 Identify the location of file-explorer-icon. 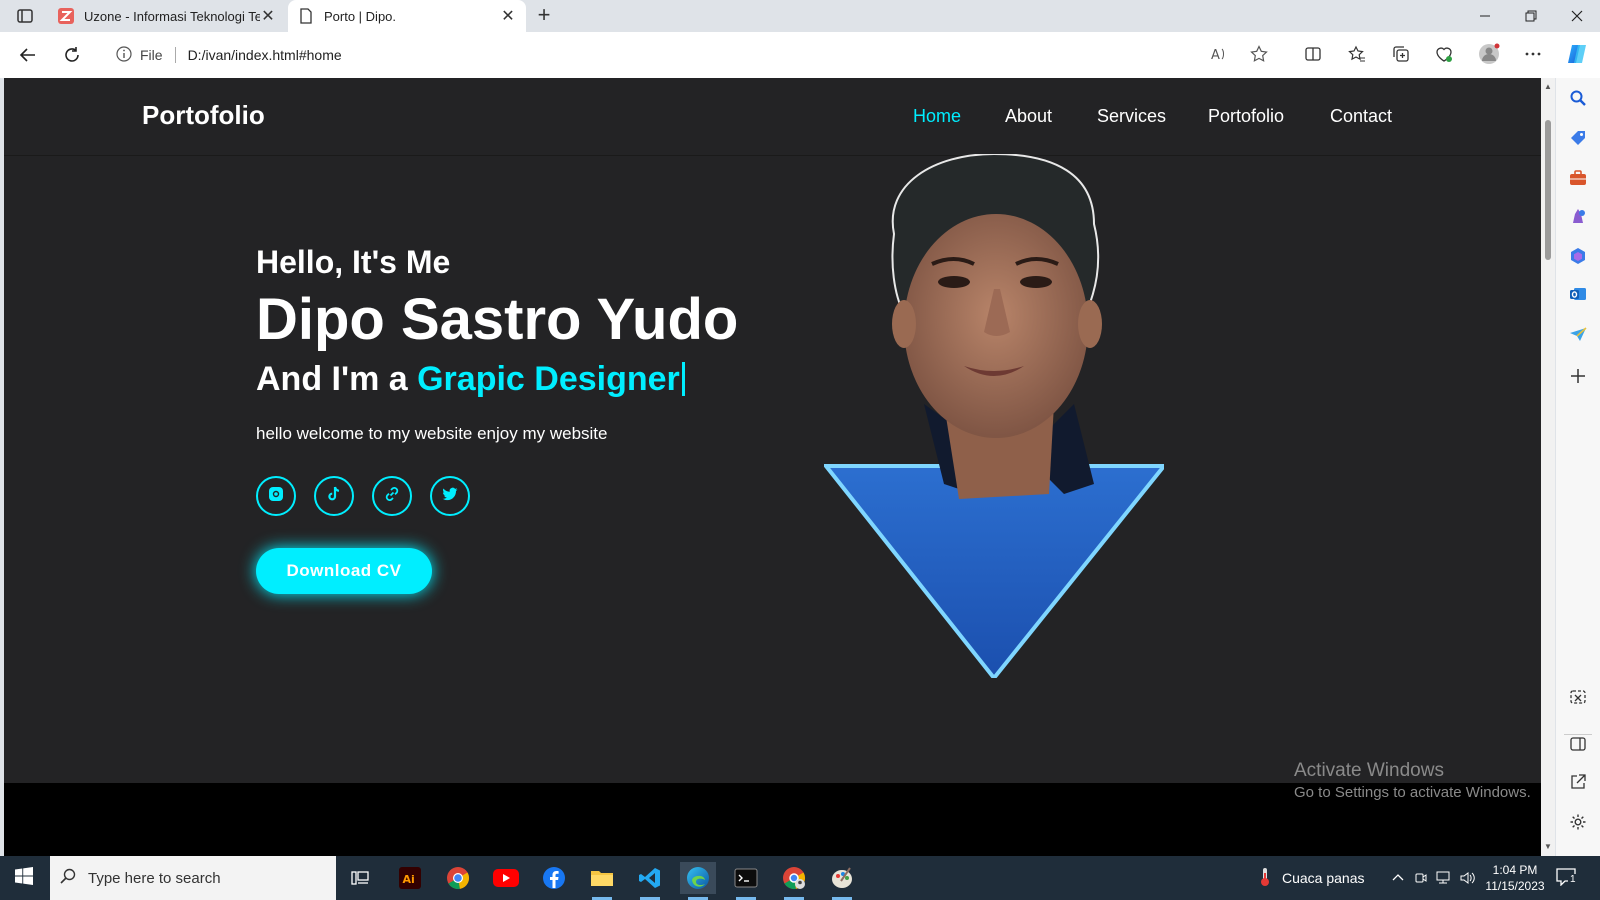
(602, 881).